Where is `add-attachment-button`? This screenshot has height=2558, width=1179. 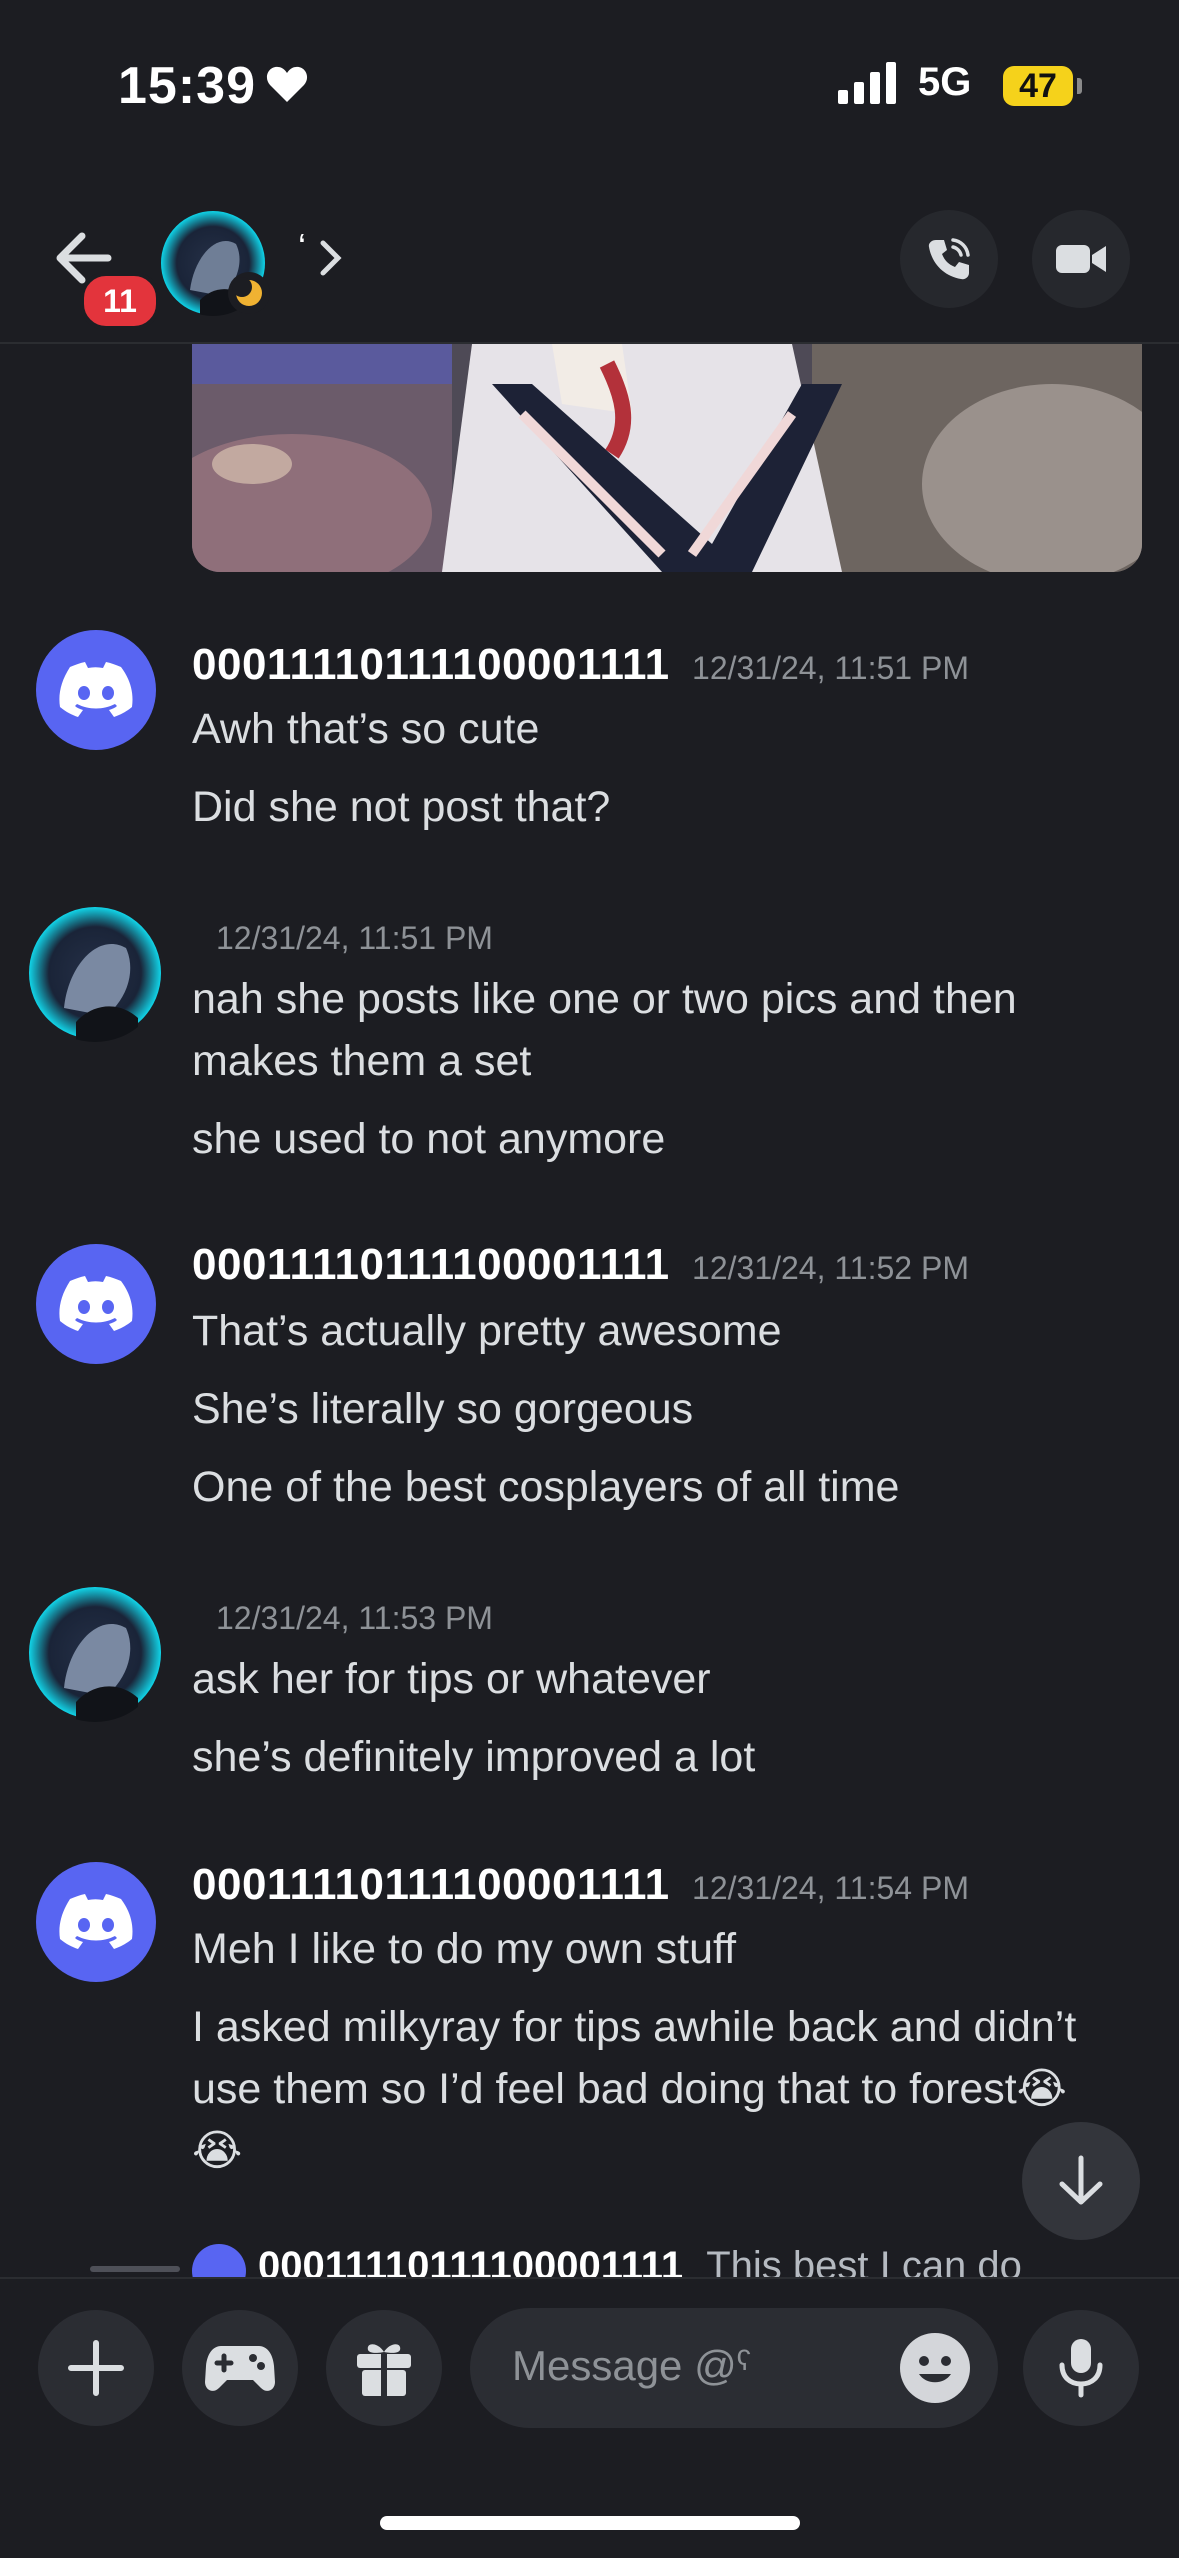 add-attachment-button is located at coordinates (96, 2368).